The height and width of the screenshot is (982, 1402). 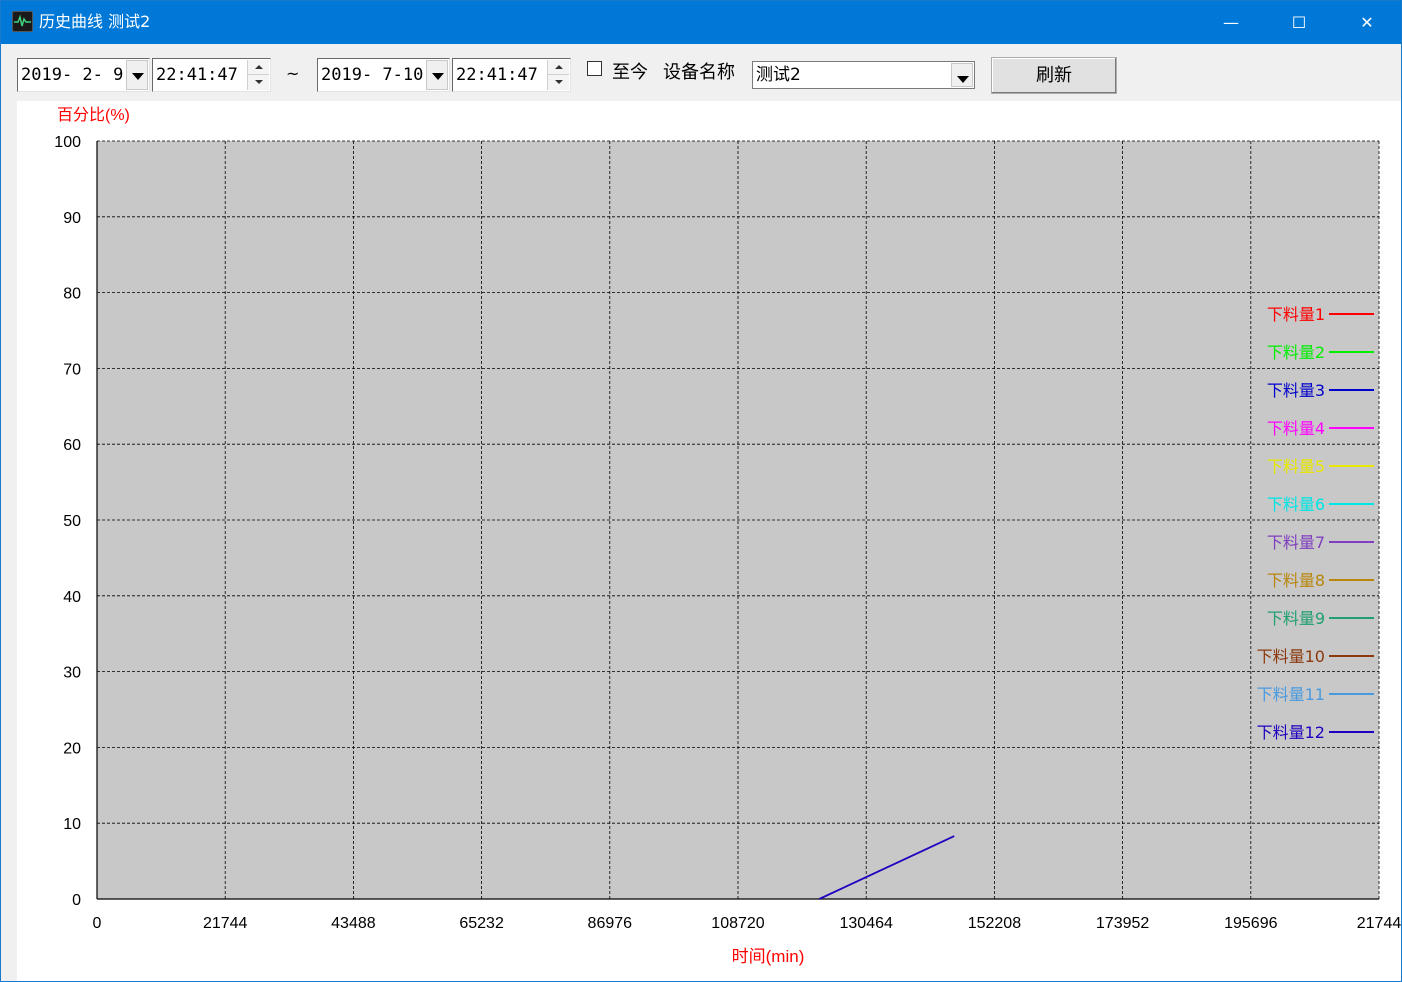 I want to click on legend-label: 下料量4, so click(x=1296, y=428).